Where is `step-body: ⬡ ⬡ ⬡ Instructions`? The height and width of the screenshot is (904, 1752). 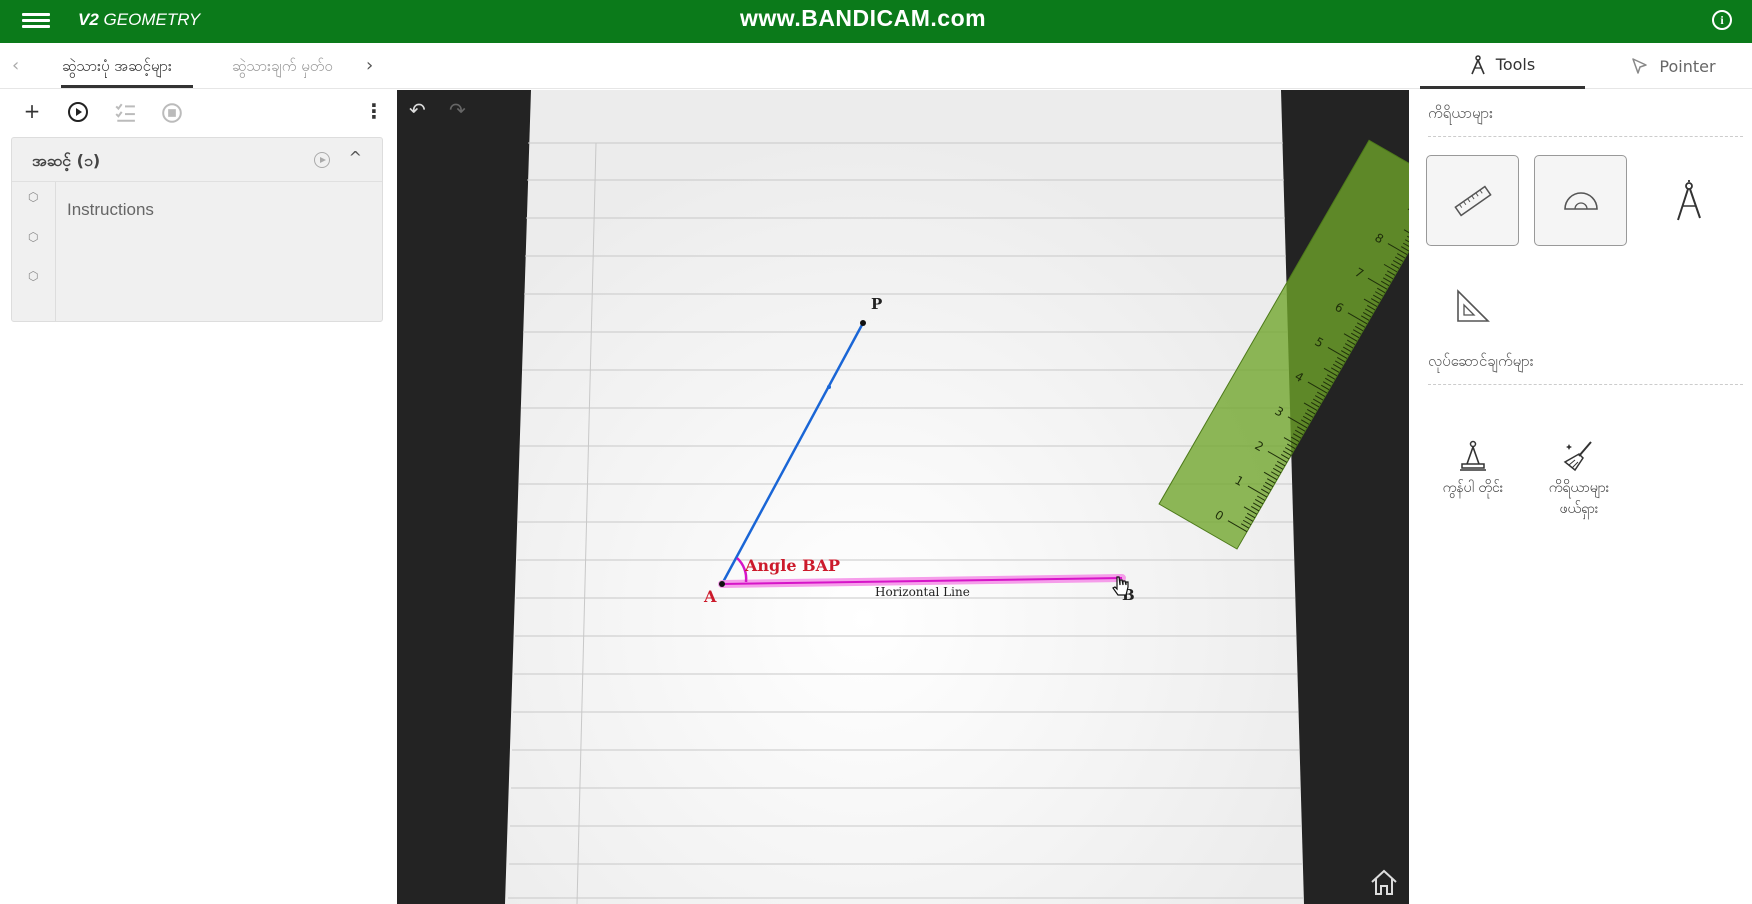
step-body: ⬡ ⬡ ⬡ Instructions is located at coordinates (197, 252).